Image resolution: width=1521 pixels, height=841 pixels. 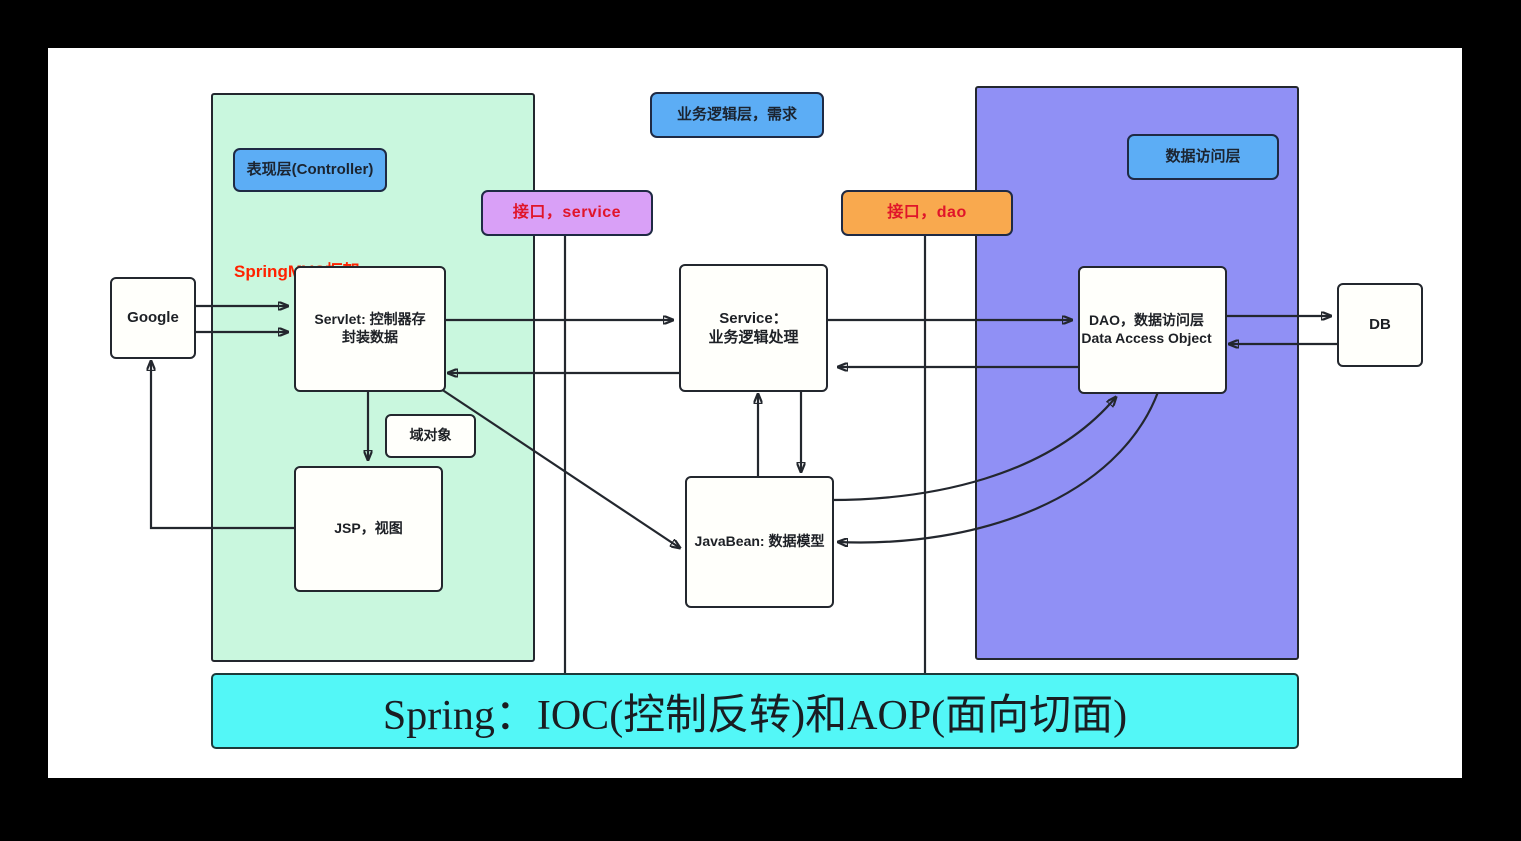 I want to click on tag-data-access-layer: 数据访问层, so click(x=1203, y=157).